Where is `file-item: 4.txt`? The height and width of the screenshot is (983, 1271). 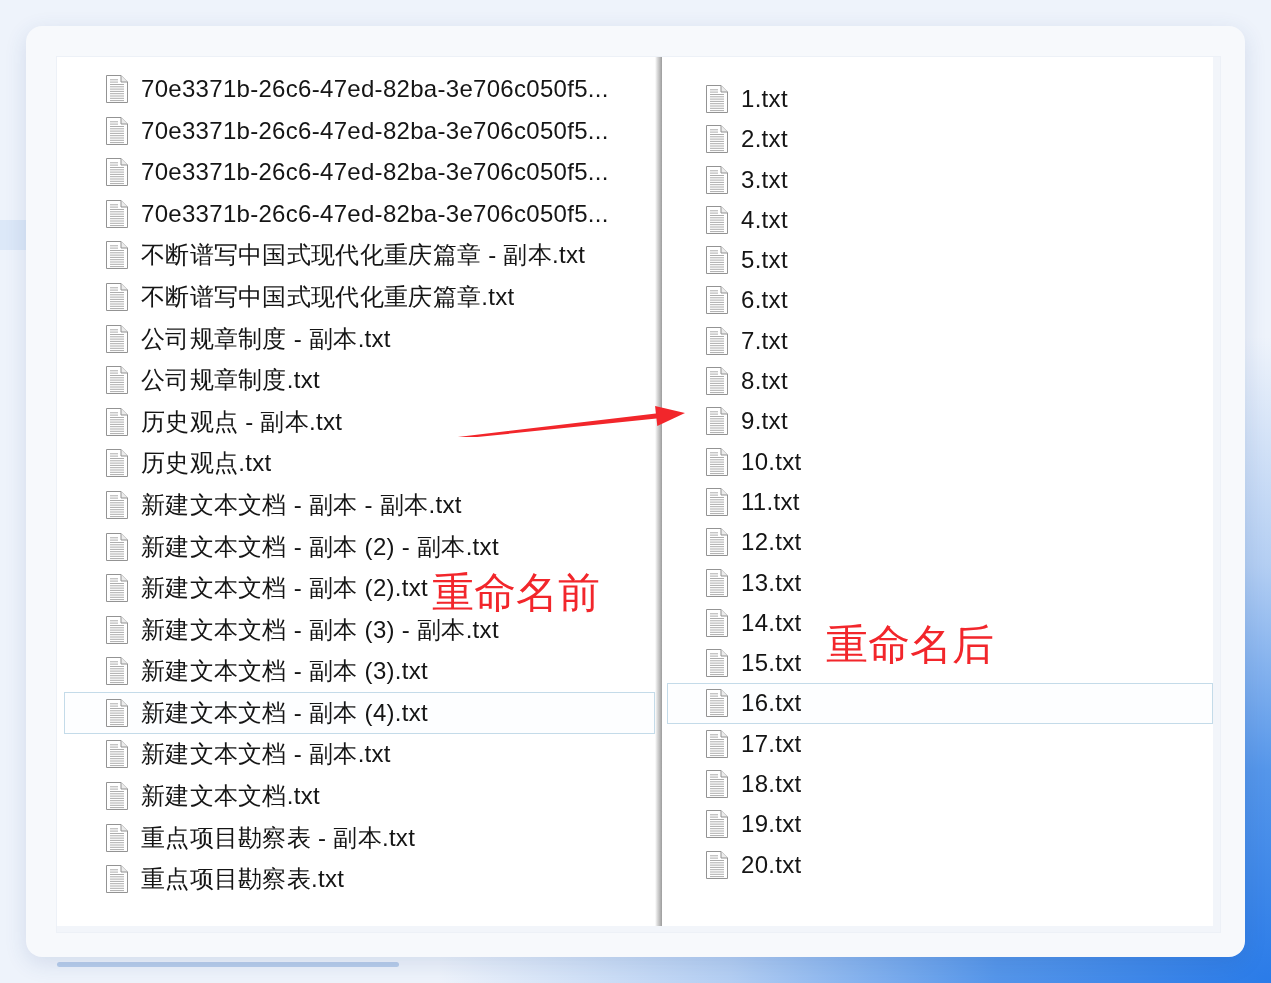 file-item: 4.txt is located at coordinates (747, 219).